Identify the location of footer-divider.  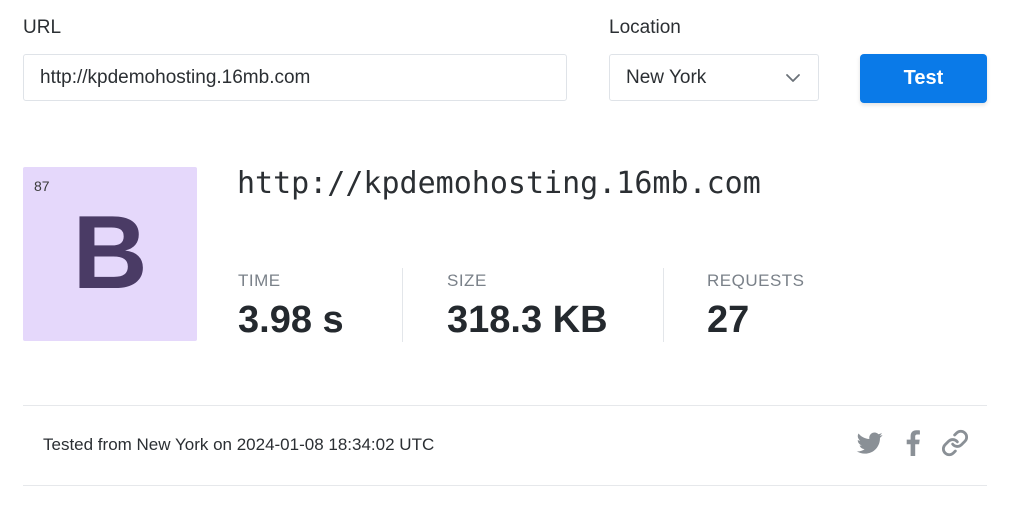
(505, 485).